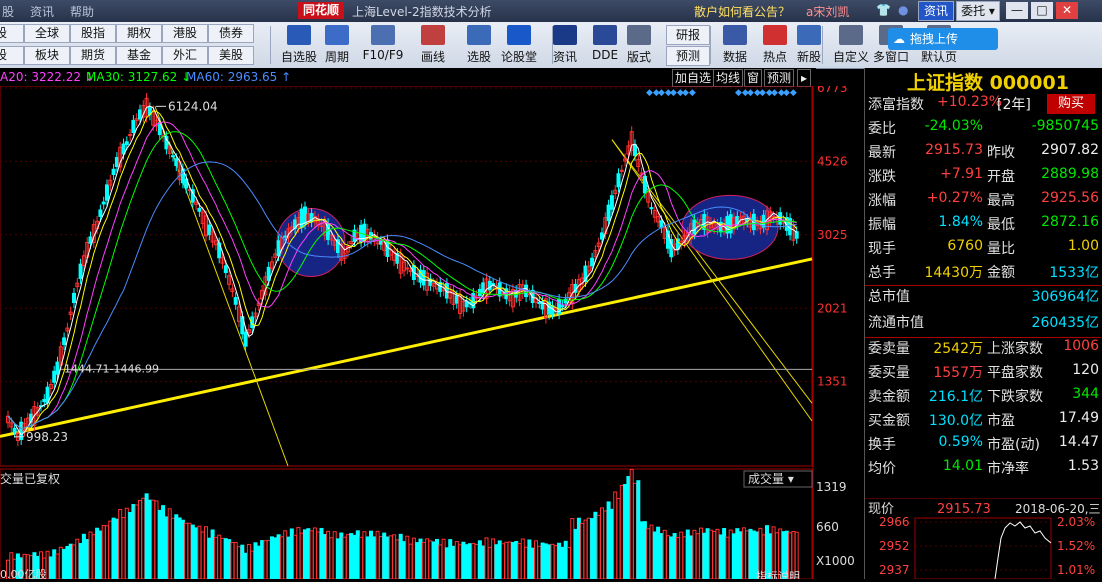  I want to click on quick-btn-1-2: 期货, so click(93, 55).